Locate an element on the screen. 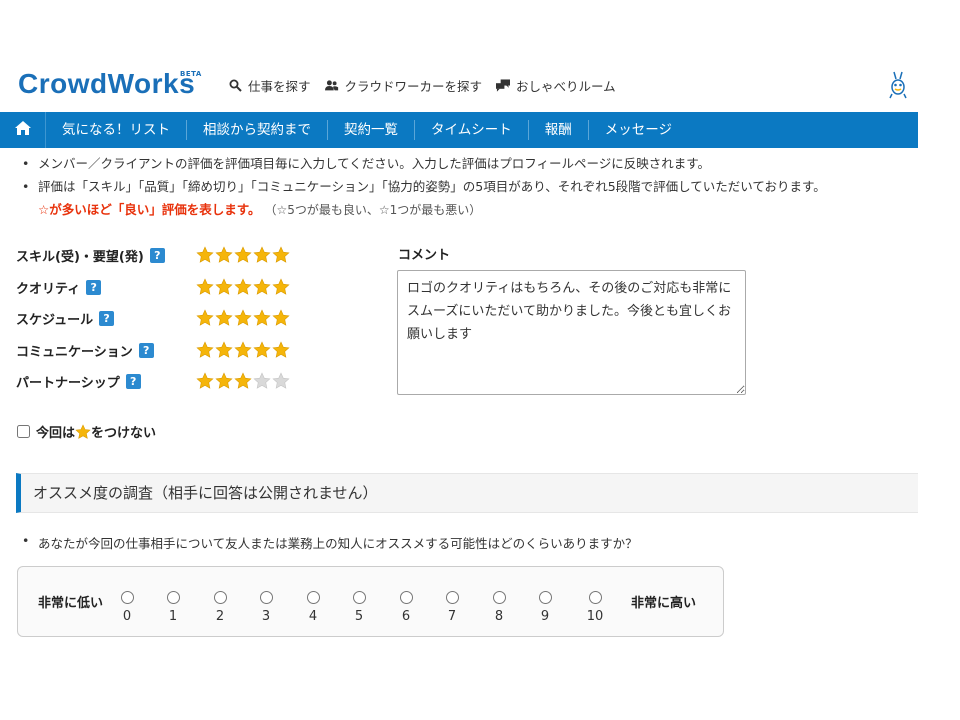 This screenshot has width=960, height=720. no-star-option: 今回は をつけない is located at coordinates (86, 431).